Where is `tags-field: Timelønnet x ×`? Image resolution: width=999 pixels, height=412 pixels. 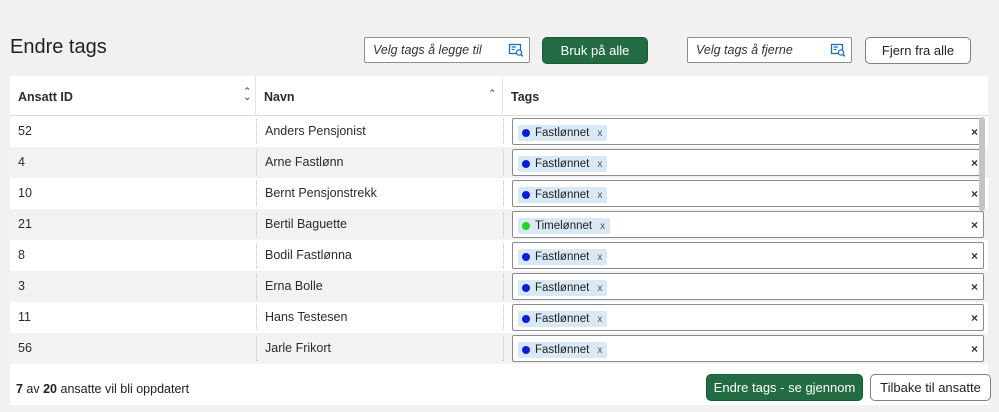
tags-field: Timelønnet x × is located at coordinates (748, 224).